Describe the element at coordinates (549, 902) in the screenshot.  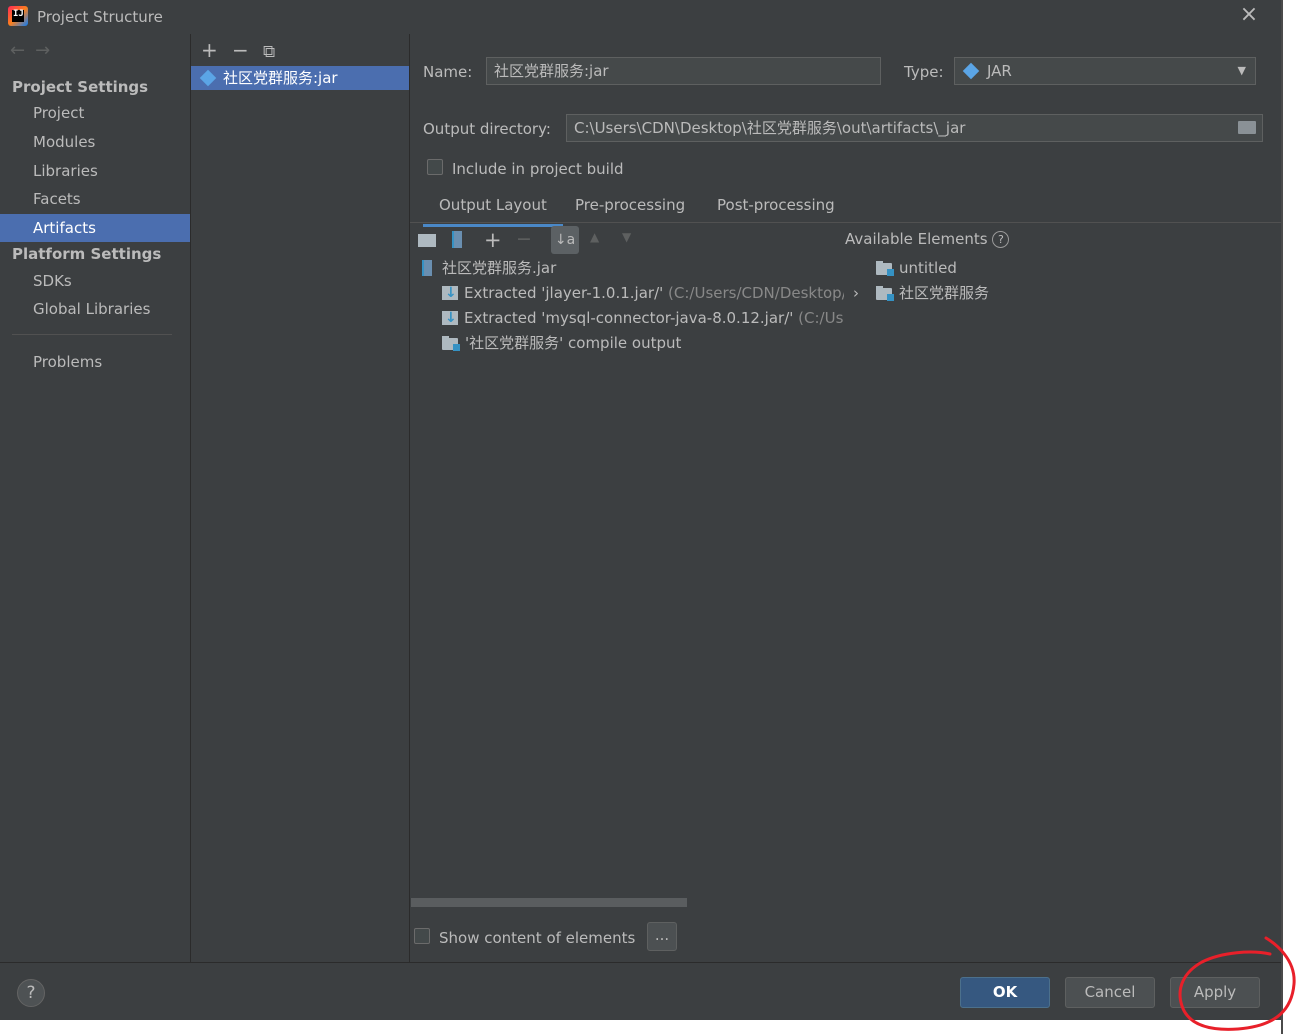
I see `horizontal-scrollbar` at that location.